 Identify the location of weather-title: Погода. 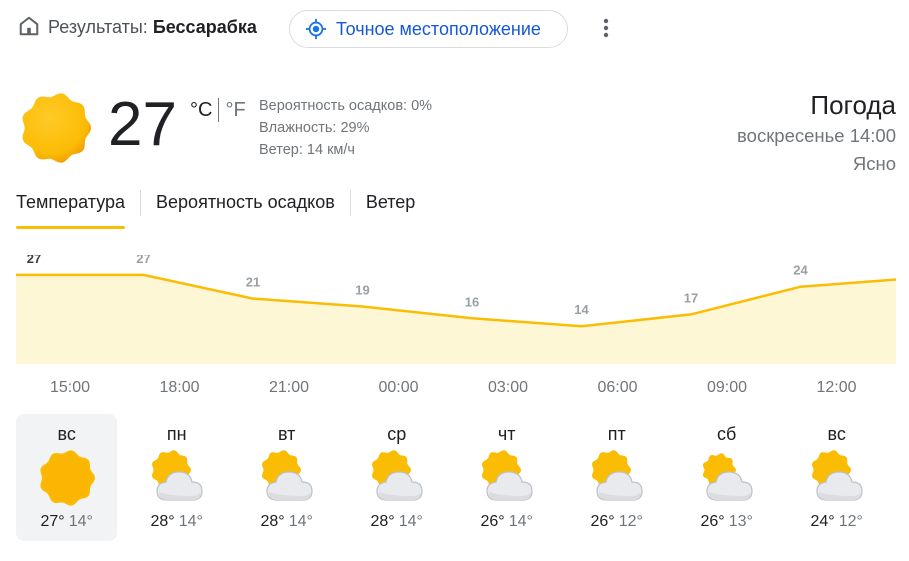
(853, 105).